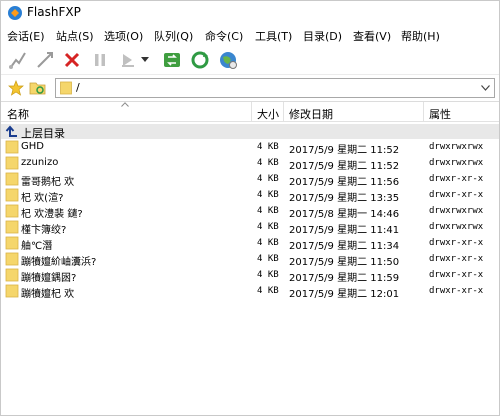 This screenshot has width=500, height=416. I want to click on transfer-icon, so click(128, 60).